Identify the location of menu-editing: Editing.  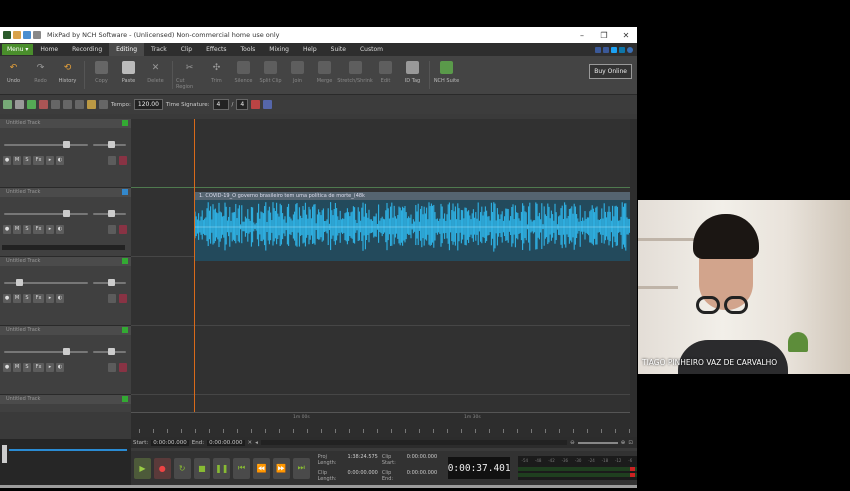
(127, 49).